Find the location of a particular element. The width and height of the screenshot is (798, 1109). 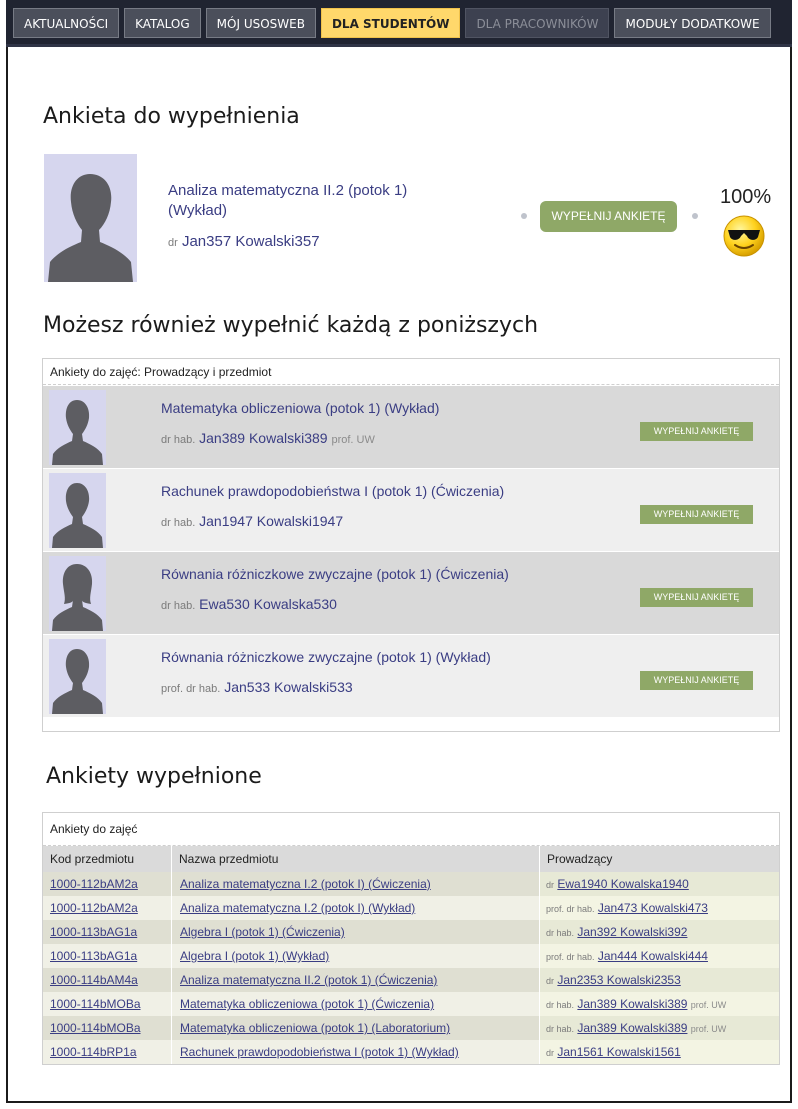

column-header-course: Nazwa przedmiotu is located at coordinates (355, 859).